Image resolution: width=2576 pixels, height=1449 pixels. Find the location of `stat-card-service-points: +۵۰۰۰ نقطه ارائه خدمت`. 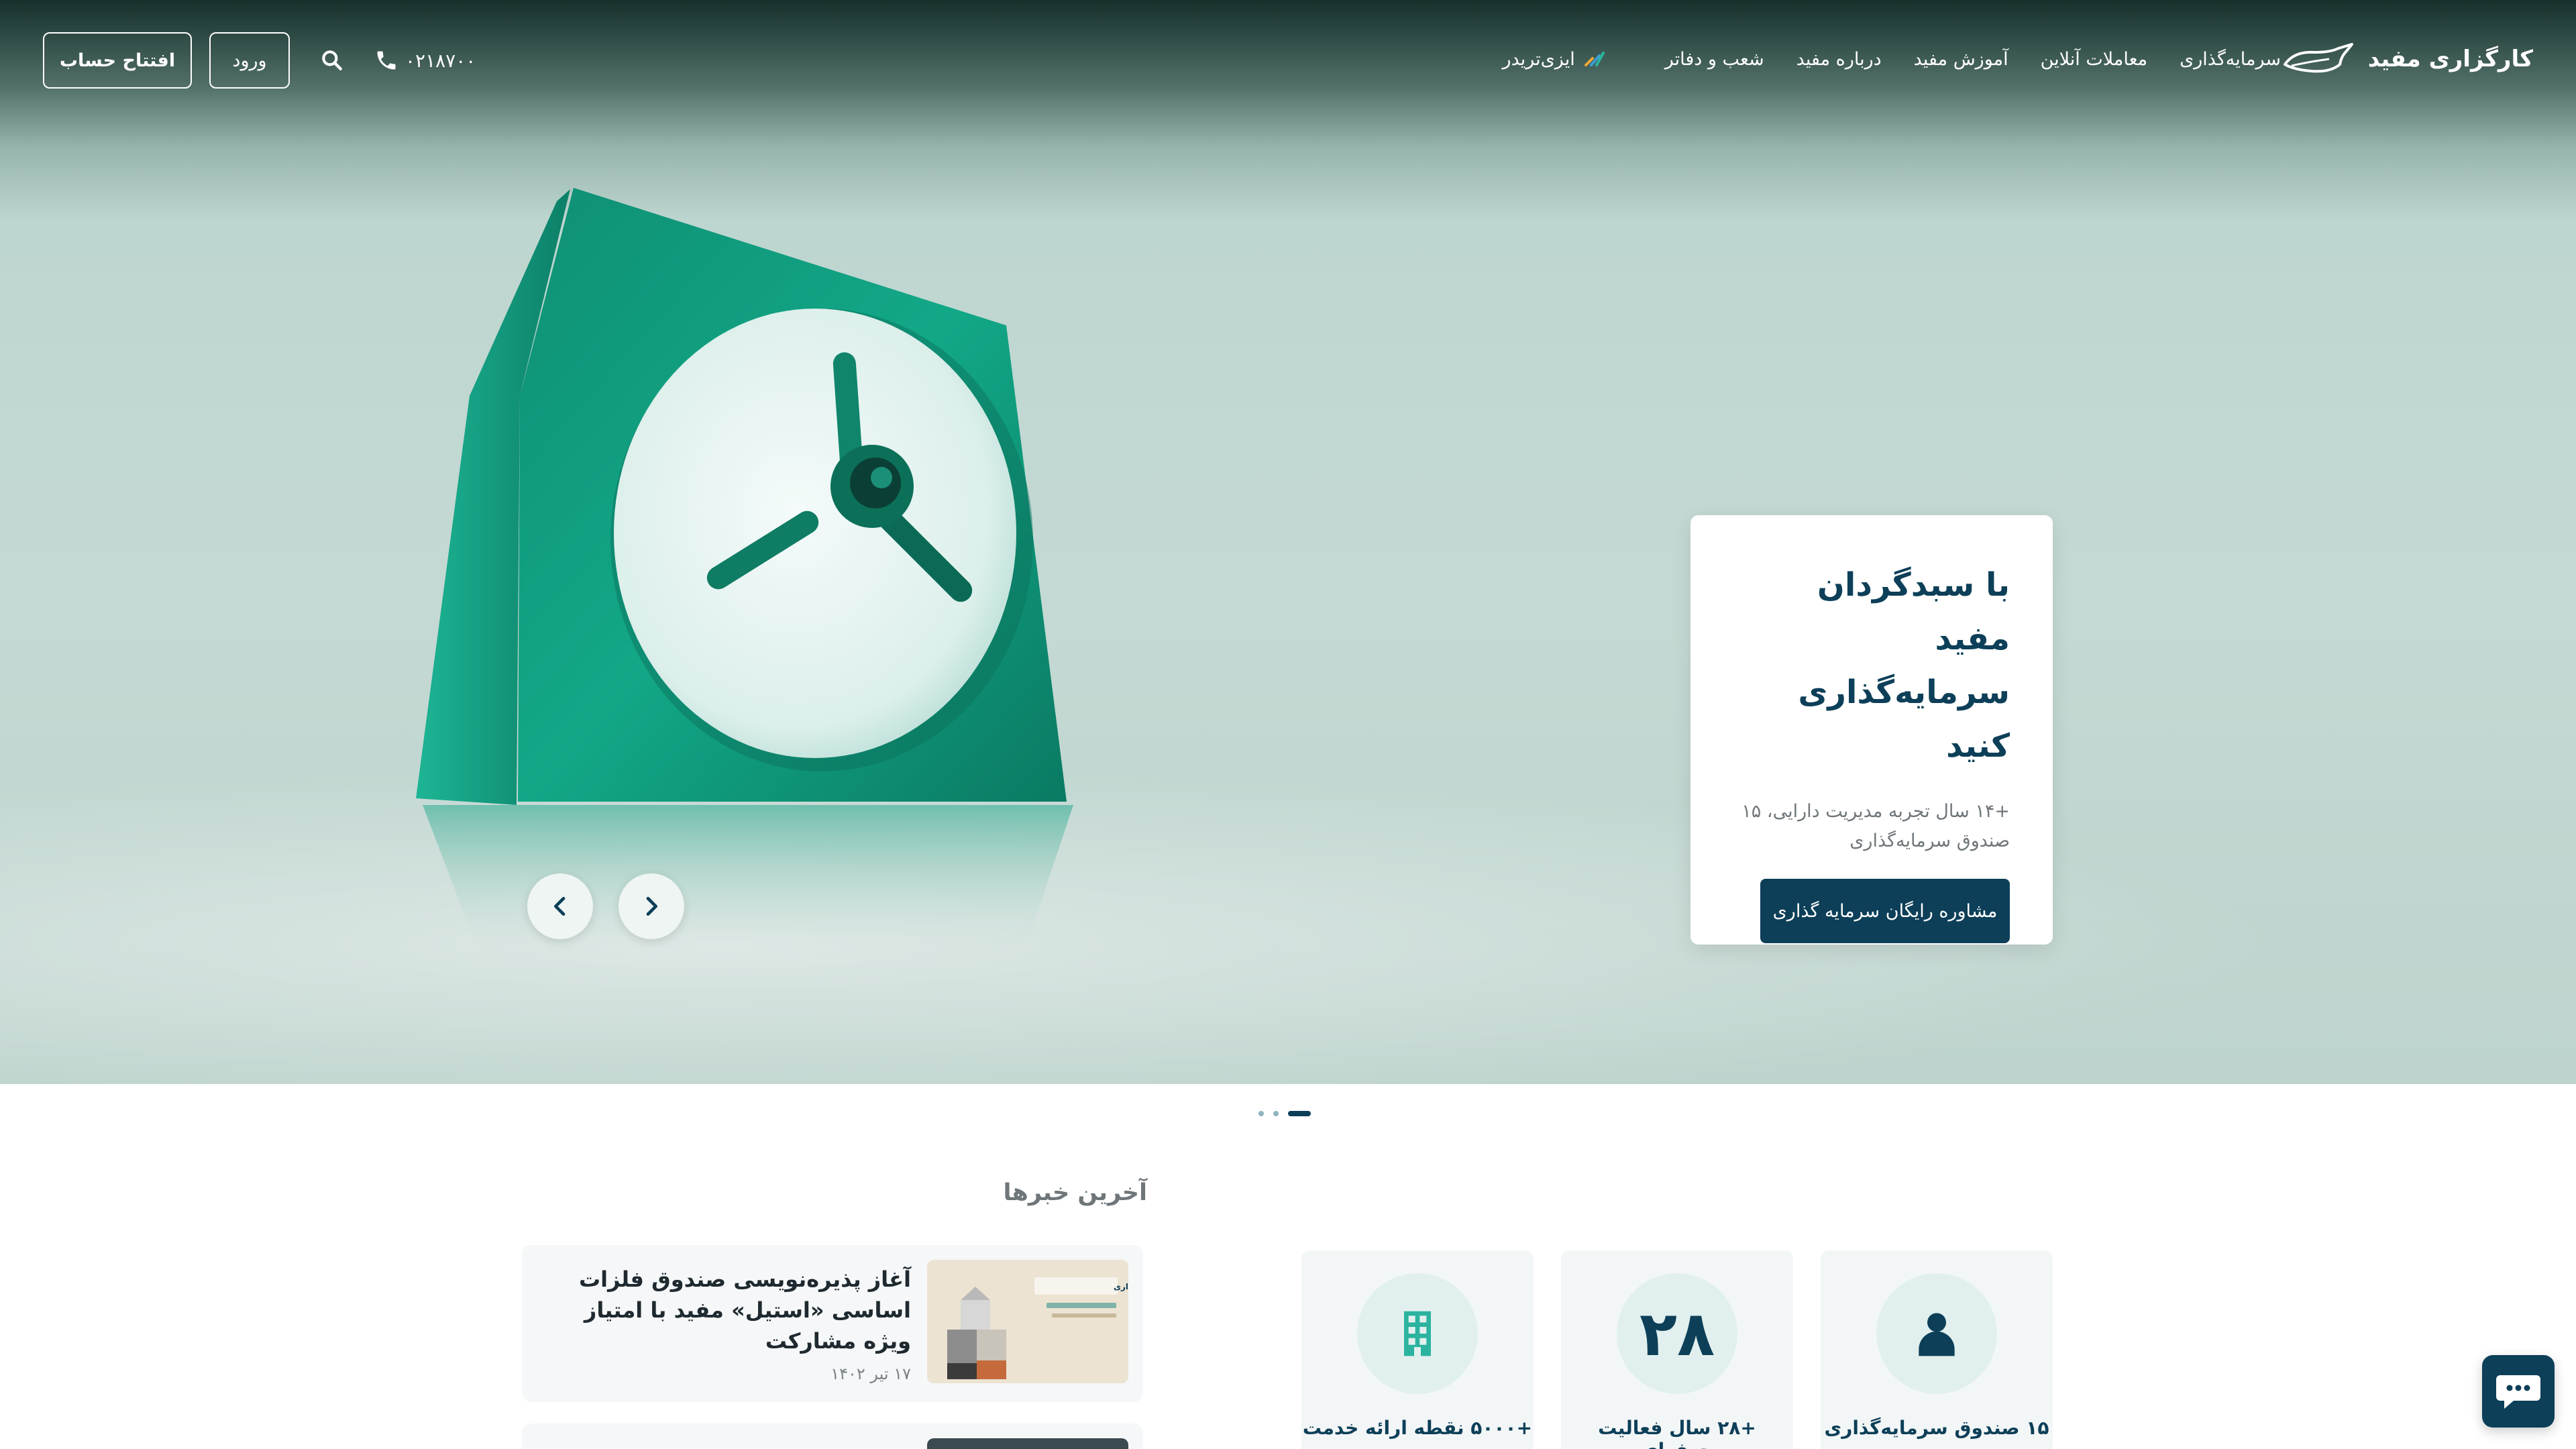

stat-card-service-points: +۵۰۰۰ نقطه ارائه خدمت is located at coordinates (1417, 1349).